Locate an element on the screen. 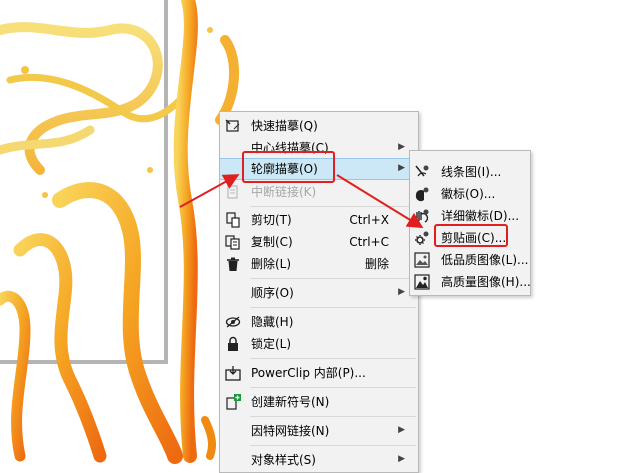  annotation-arrow-left is located at coordinates (209, 191).